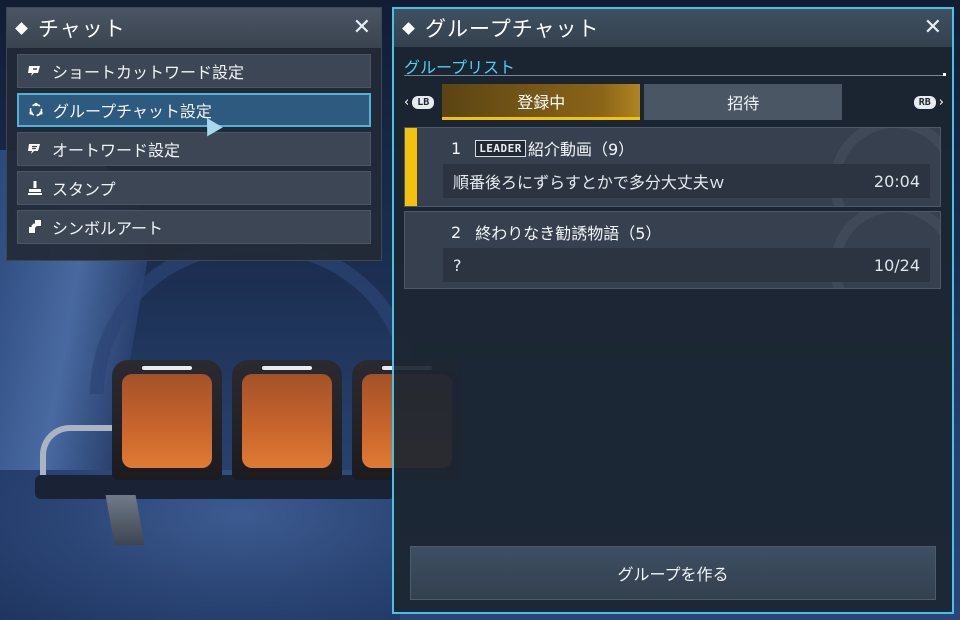 This screenshot has height=620, width=960. I want to click on tab-next: RB ›, so click(928, 102).